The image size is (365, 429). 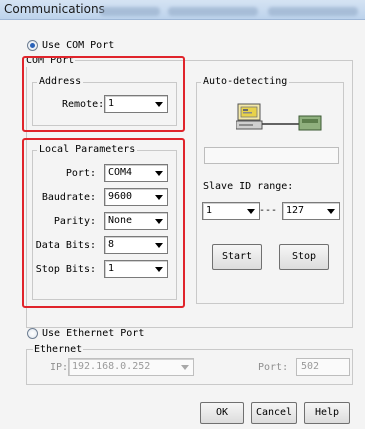 What do you see at coordinates (304, 257) in the screenshot?
I see `stop-button: Stop` at bounding box center [304, 257].